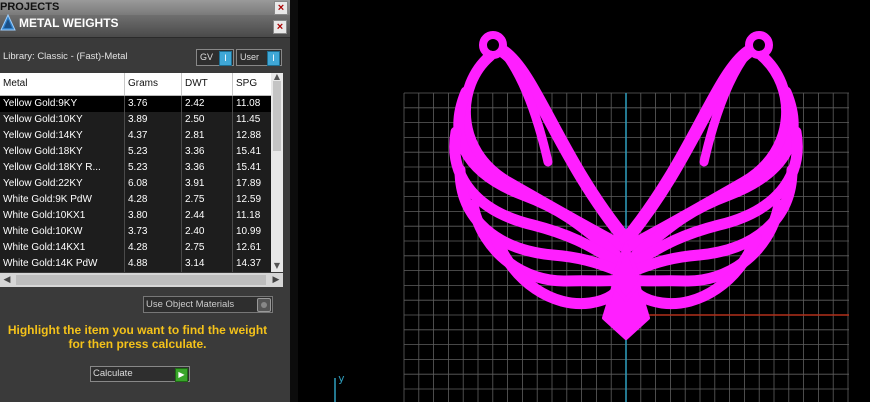 The height and width of the screenshot is (402, 870). What do you see at coordinates (281, 8) in the screenshot?
I see `projects-close-button: ×` at bounding box center [281, 8].